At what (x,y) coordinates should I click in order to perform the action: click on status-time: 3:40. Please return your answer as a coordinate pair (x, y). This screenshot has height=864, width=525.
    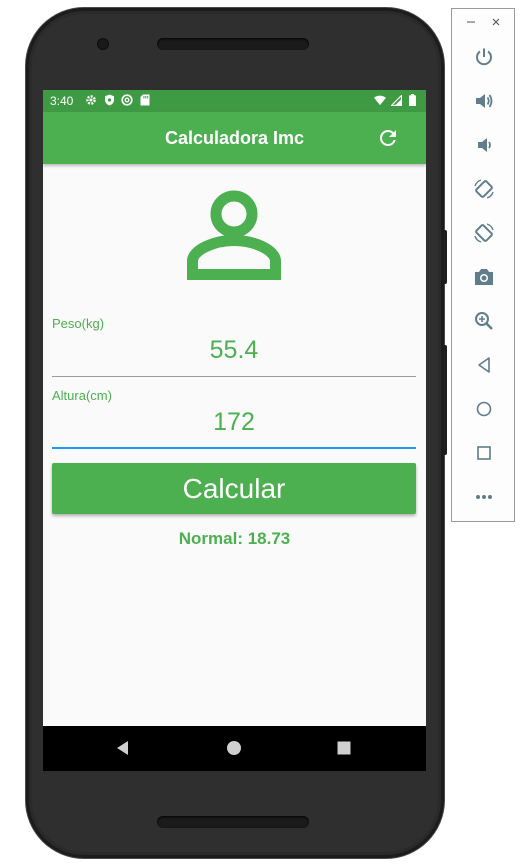
    Looking at the image, I should click on (62, 101).